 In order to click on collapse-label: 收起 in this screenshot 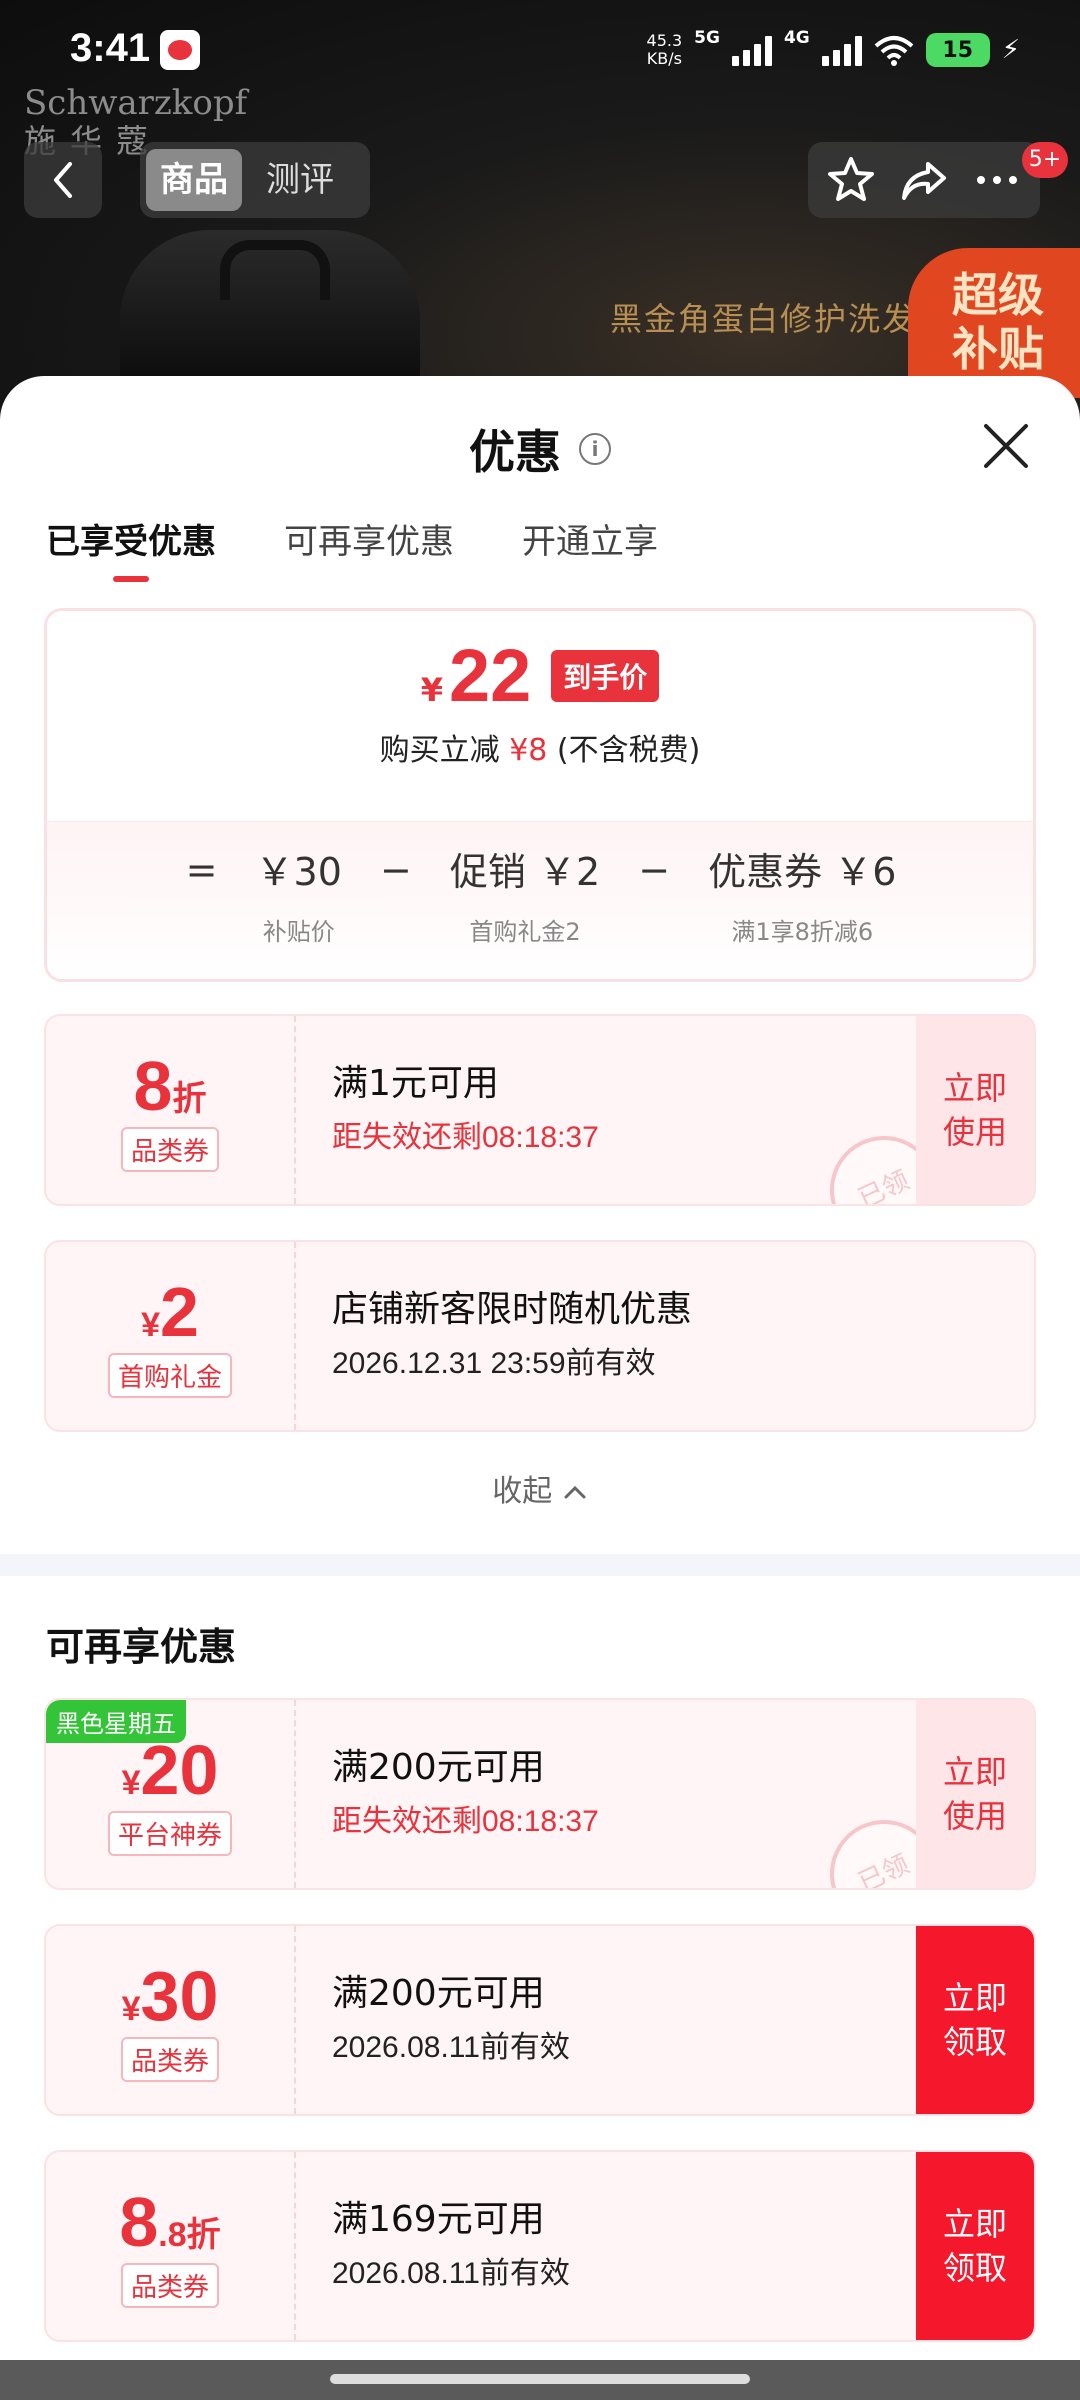, I will do `click(522, 1491)`.